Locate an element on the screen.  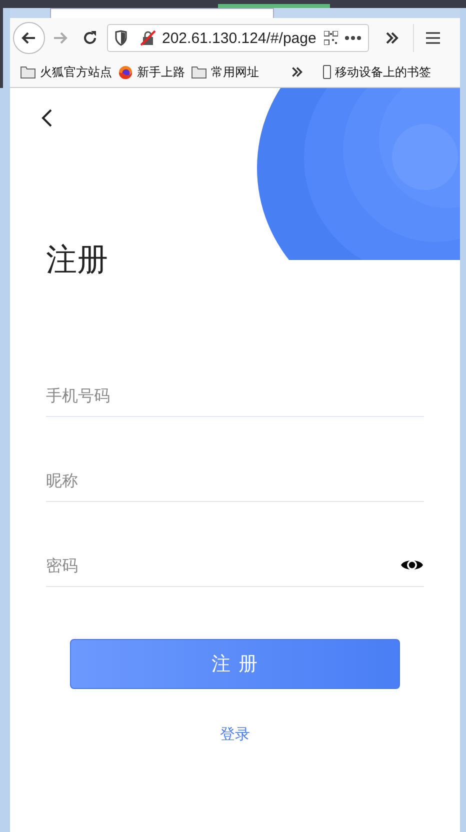
shield-icon is located at coordinates (121, 38).